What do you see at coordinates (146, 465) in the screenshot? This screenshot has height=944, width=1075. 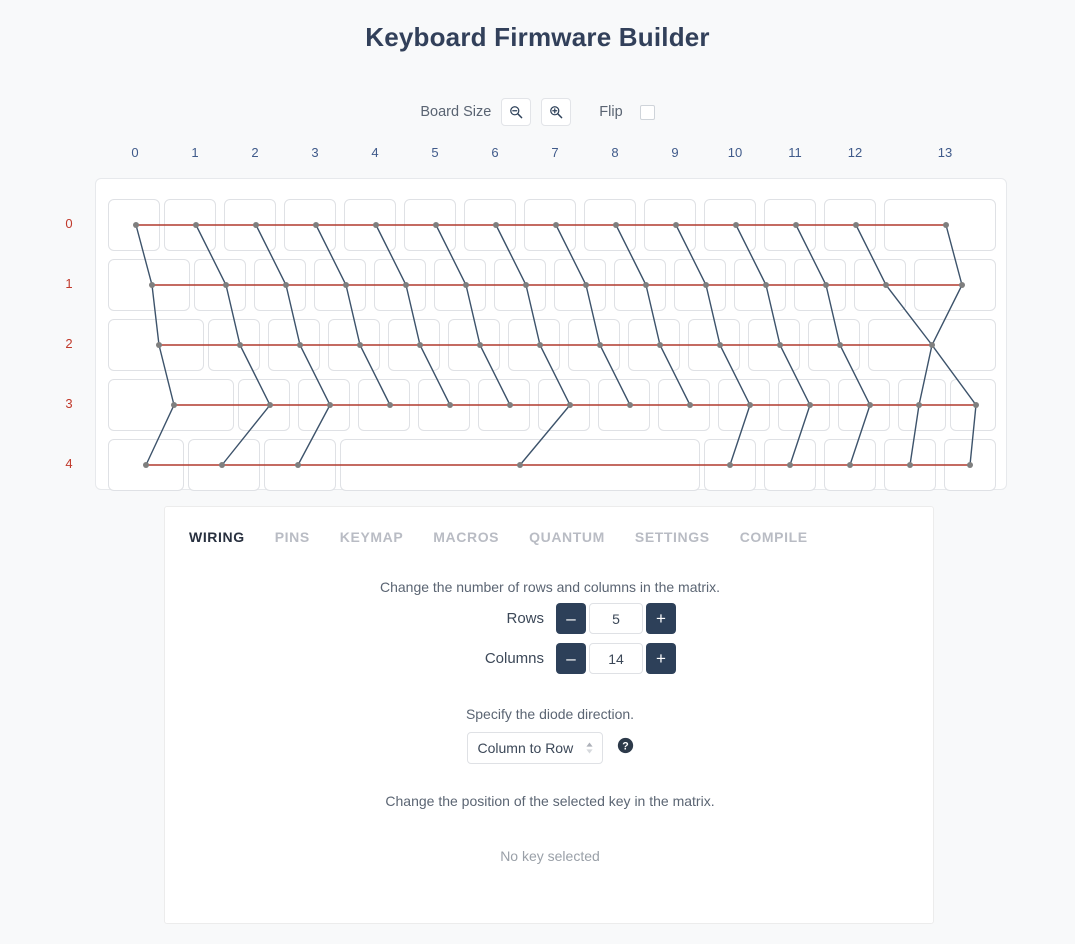 I see `key-r4-c0` at bounding box center [146, 465].